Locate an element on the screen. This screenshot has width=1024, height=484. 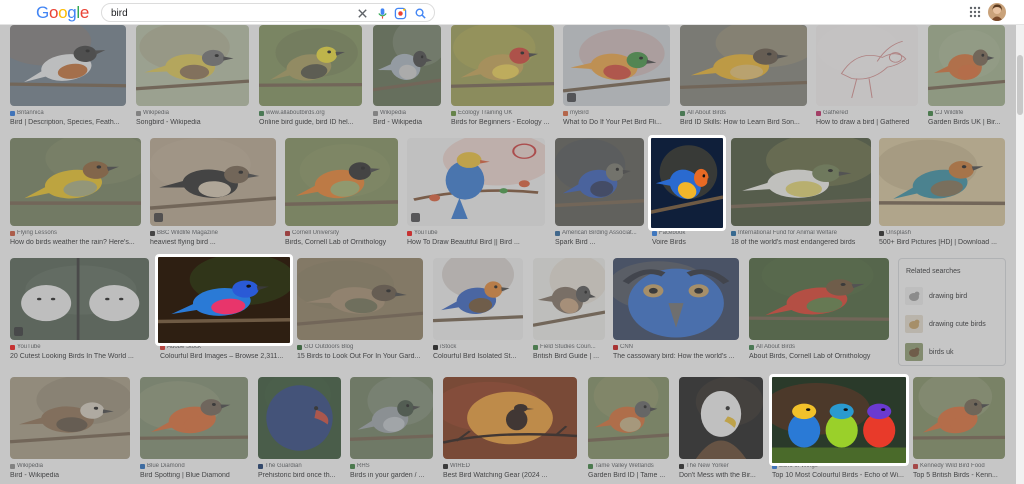
image-result: Wikipedia Bird - Wikipedia is located at coordinates (407, 77).